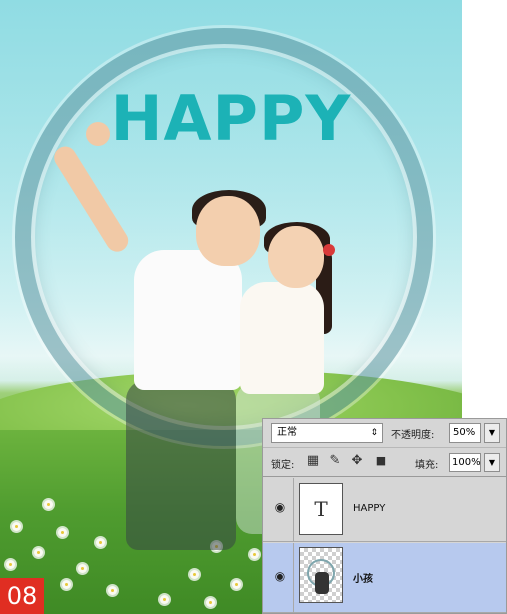  Describe the element at coordinates (313, 461) in the screenshot. I see `lock-transparent-pixels-icon: ▦` at that location.